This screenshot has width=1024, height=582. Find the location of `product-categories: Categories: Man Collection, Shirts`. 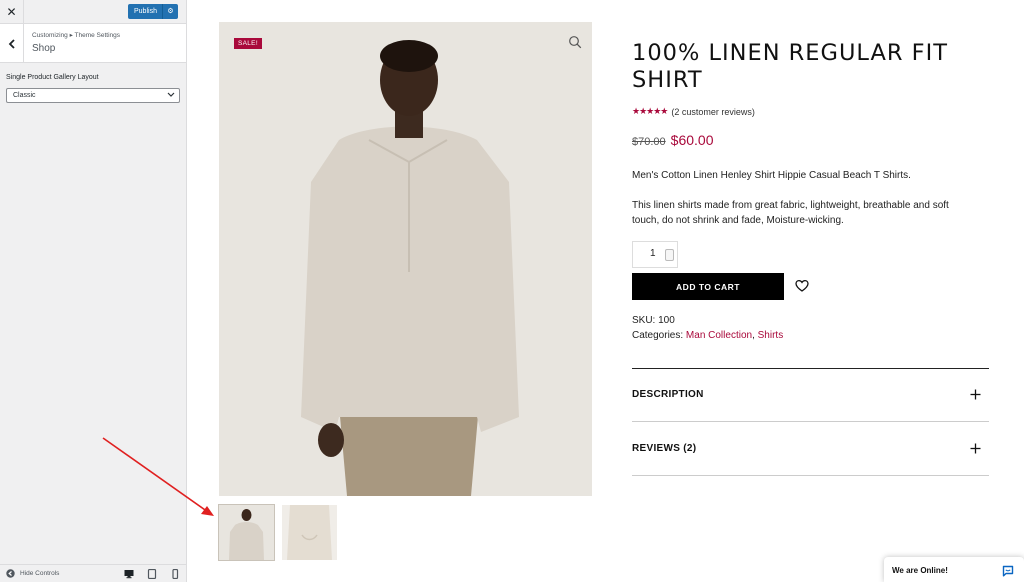

product-categories: Categories: Man Collection, Shirts is located at coordinates (707, 335).